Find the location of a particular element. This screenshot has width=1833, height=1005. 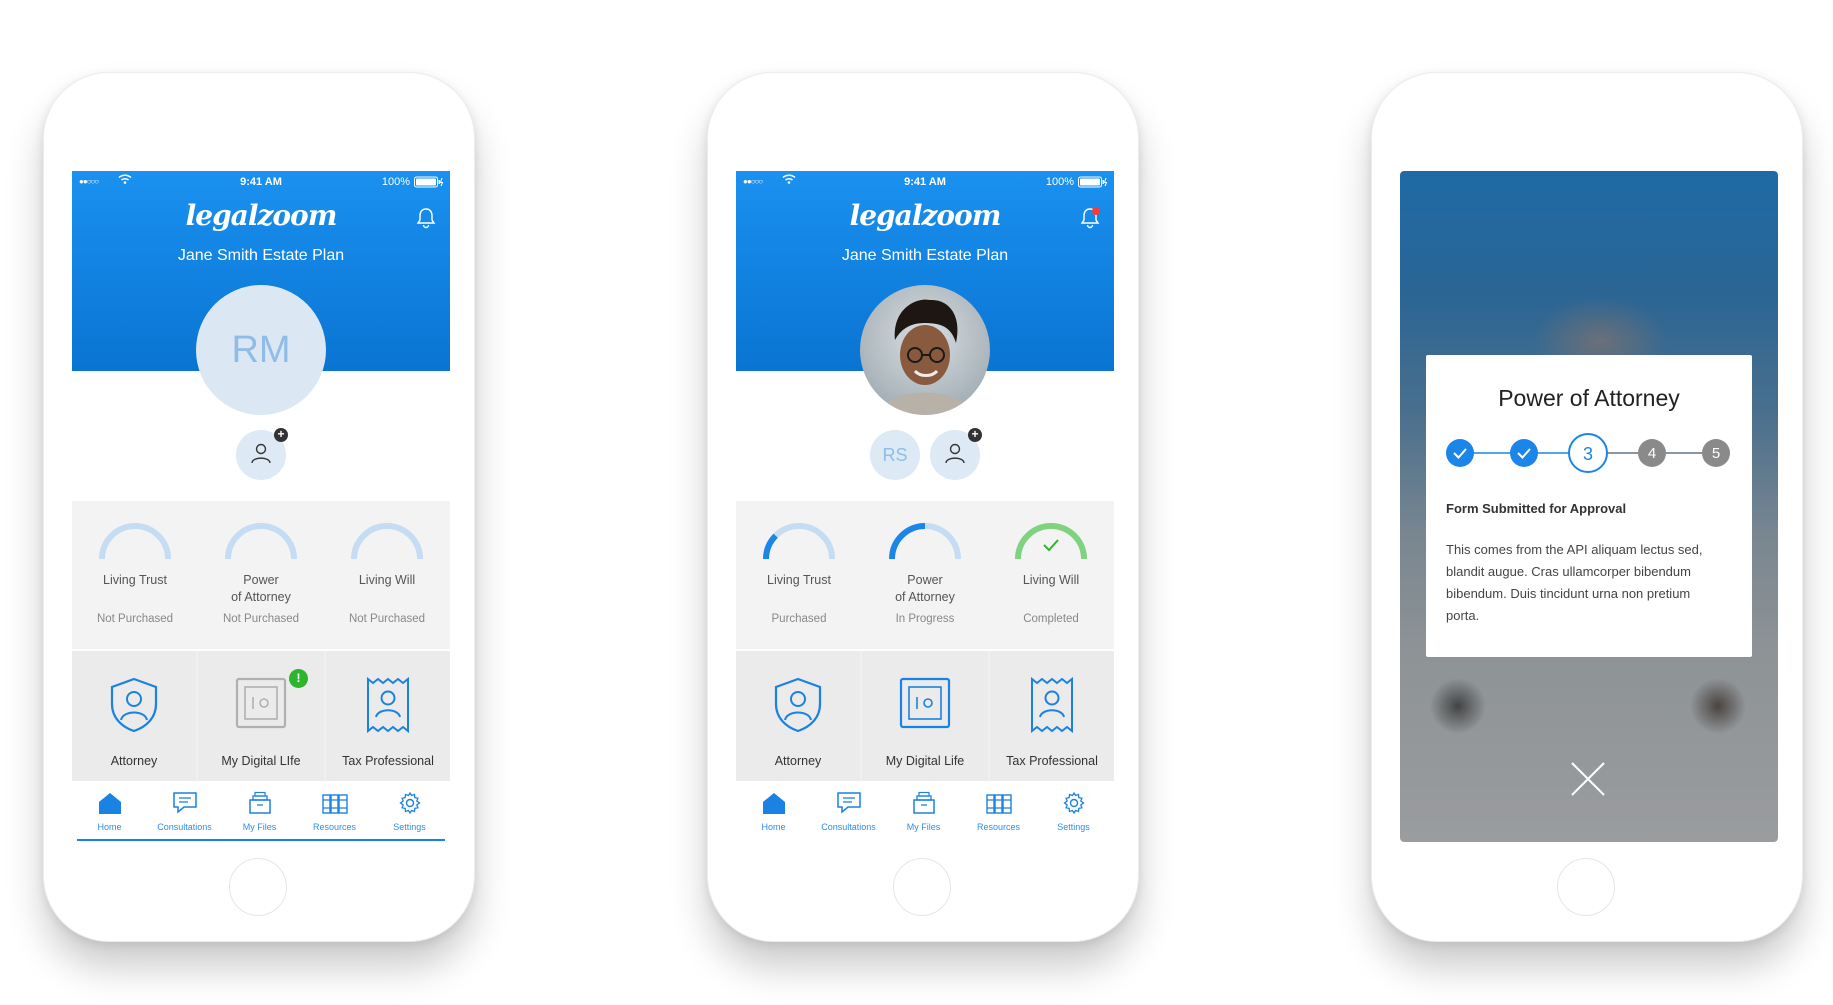

doc-status: Purchased is located at coordinates (799, 619).